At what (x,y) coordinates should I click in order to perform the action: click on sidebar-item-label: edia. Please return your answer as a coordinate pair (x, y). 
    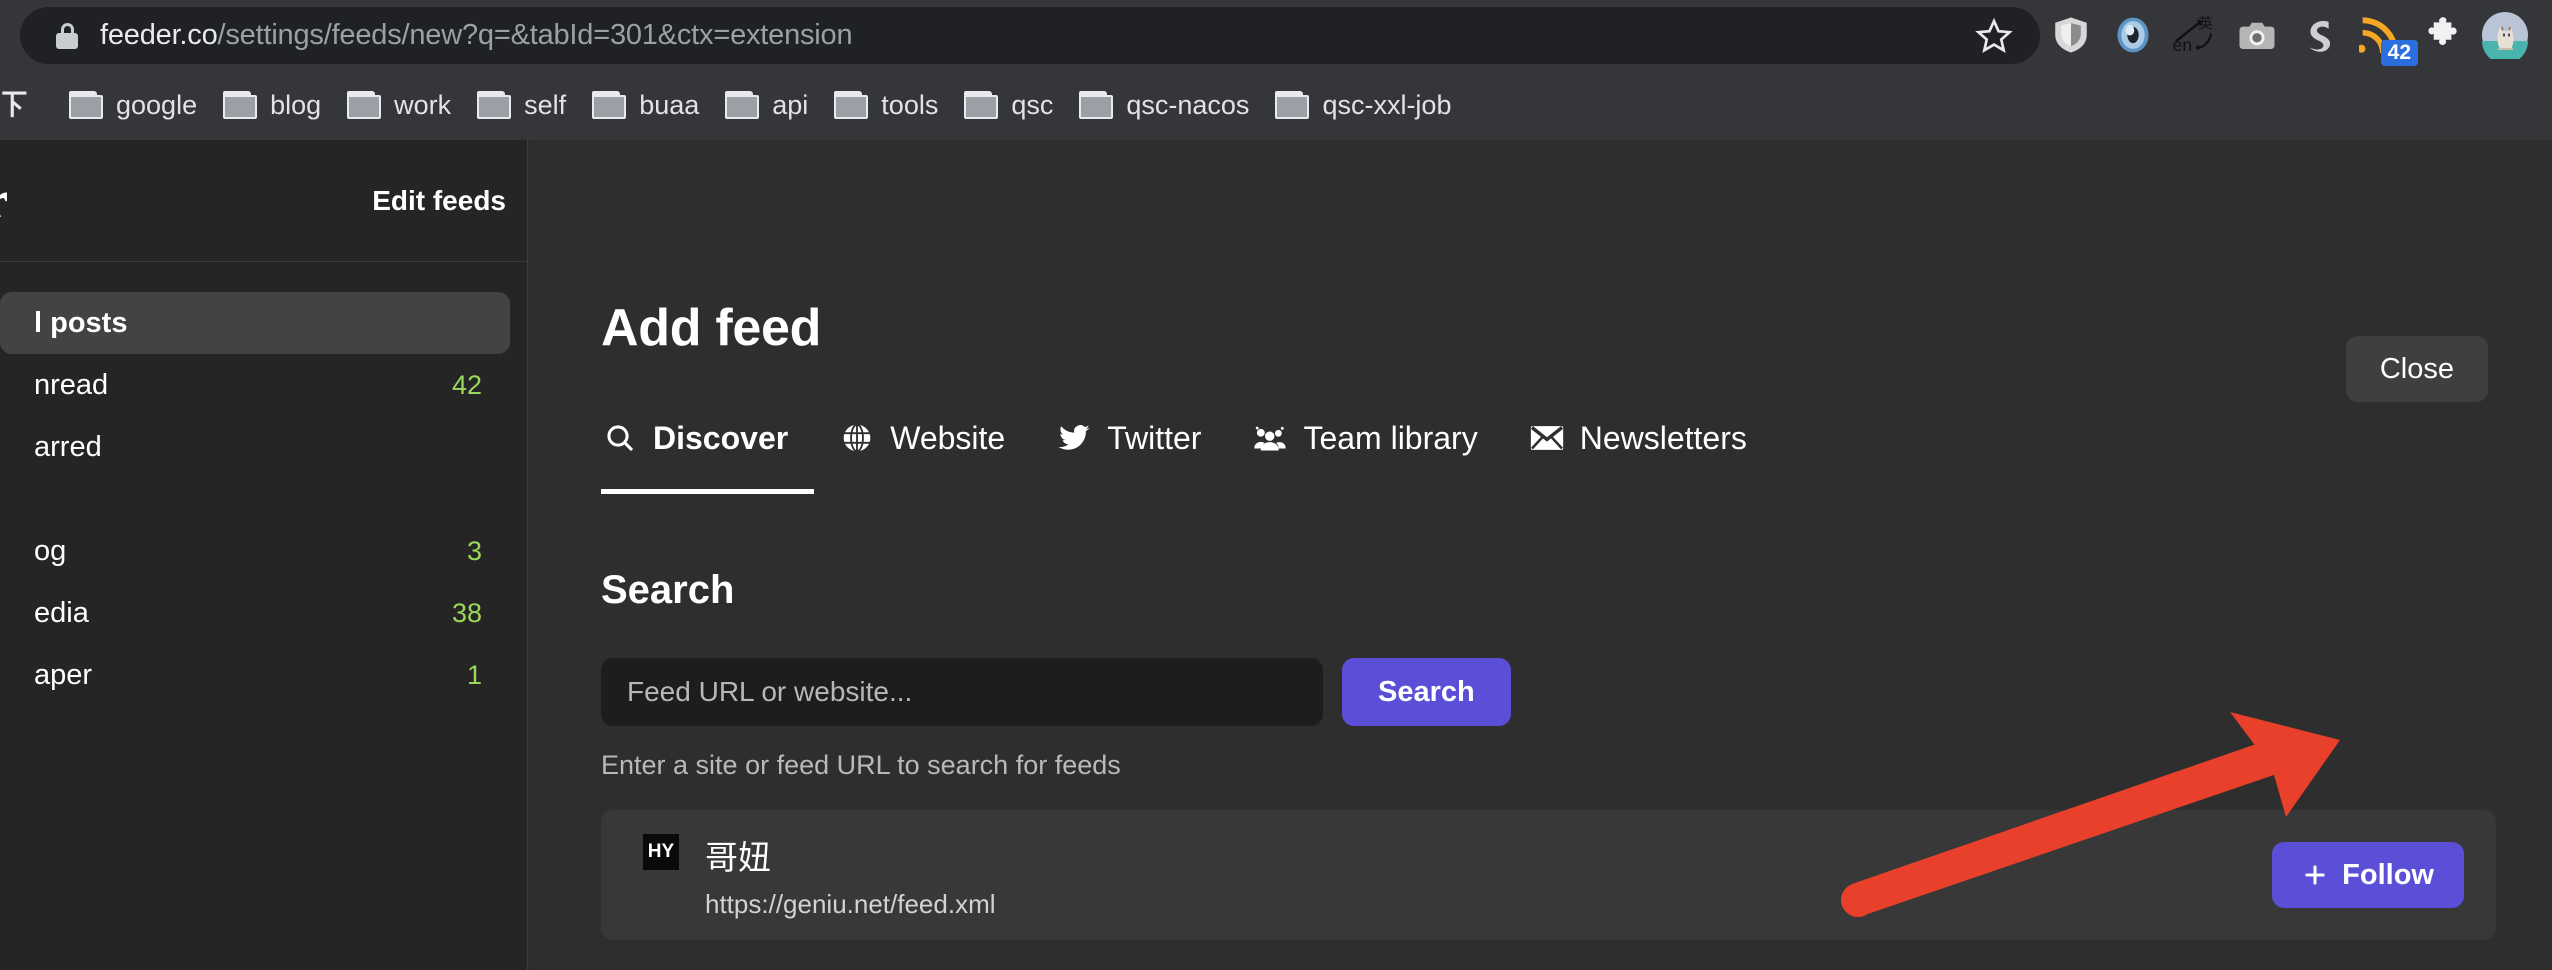
    Looking at the image, I should click on (61, 612).